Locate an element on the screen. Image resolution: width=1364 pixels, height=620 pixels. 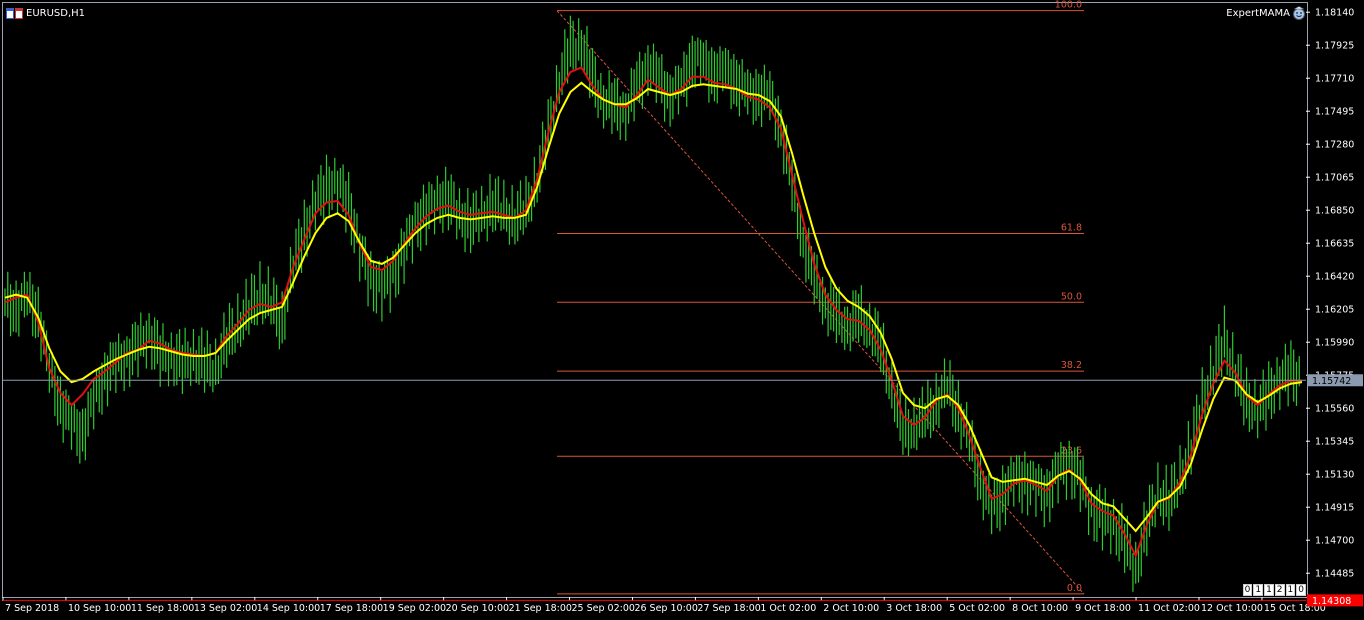
price-tick-label: 1.17710 is located at coordinates (1334, 79).